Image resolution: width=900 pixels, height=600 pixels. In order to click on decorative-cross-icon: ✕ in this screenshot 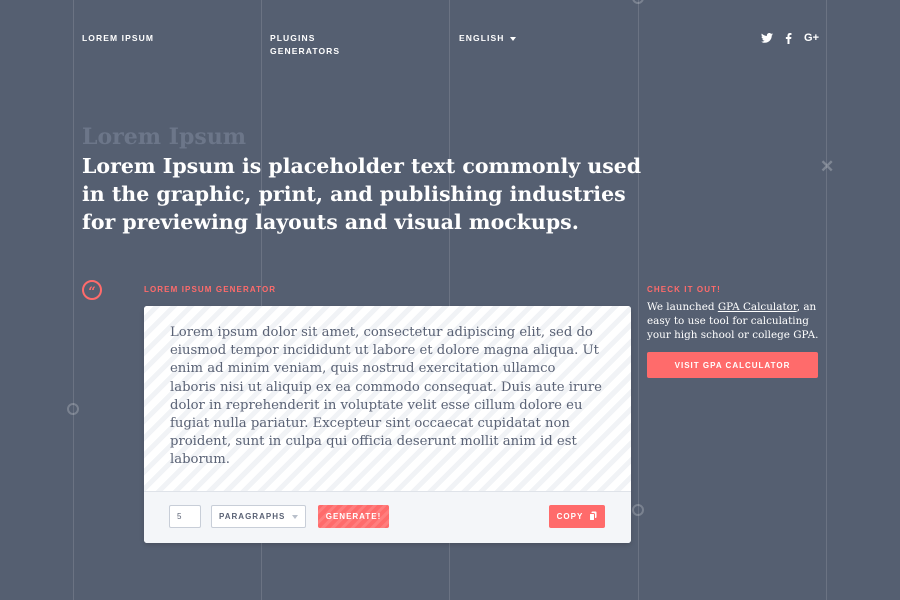, I will do `click(827, 166)`.